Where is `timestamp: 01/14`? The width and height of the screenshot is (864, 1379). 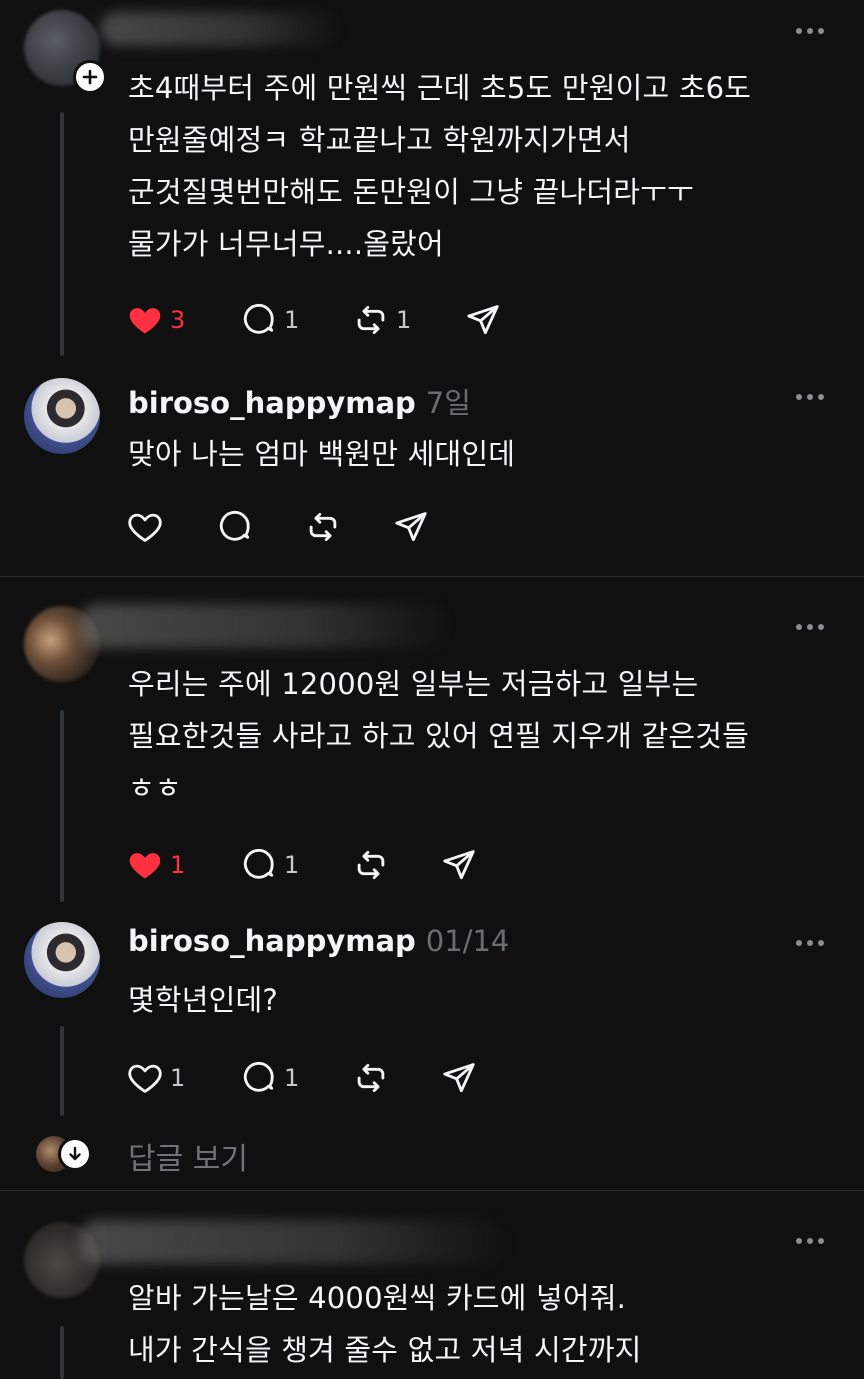 timestamp: 01/14 is located at coordinates (467, 941).